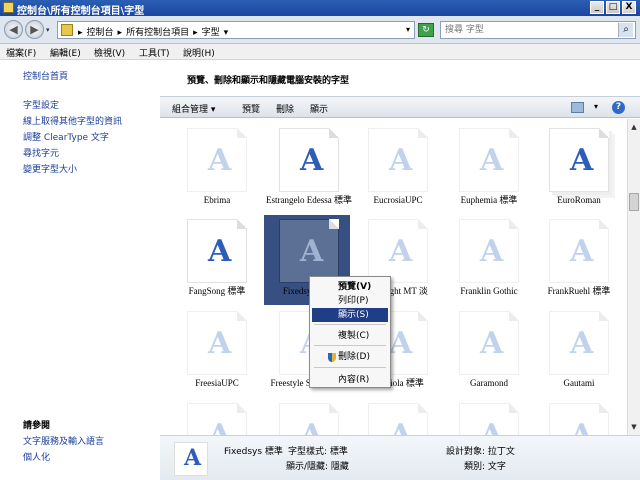 The image size is (640, 480). Describe the element at coordinates (398, 170) in the screenshot. I see `font-tile: A EucrosiaUPC` at that location.